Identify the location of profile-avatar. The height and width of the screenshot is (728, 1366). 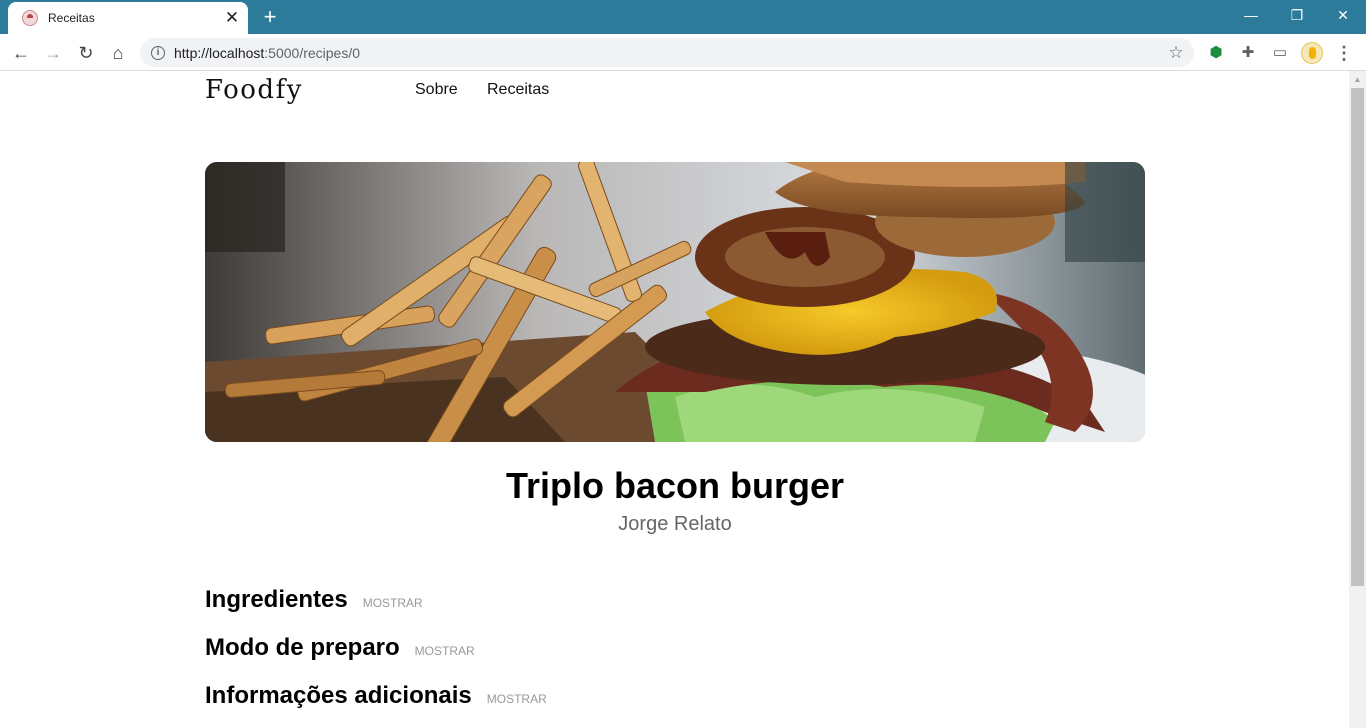
(1312, 53).